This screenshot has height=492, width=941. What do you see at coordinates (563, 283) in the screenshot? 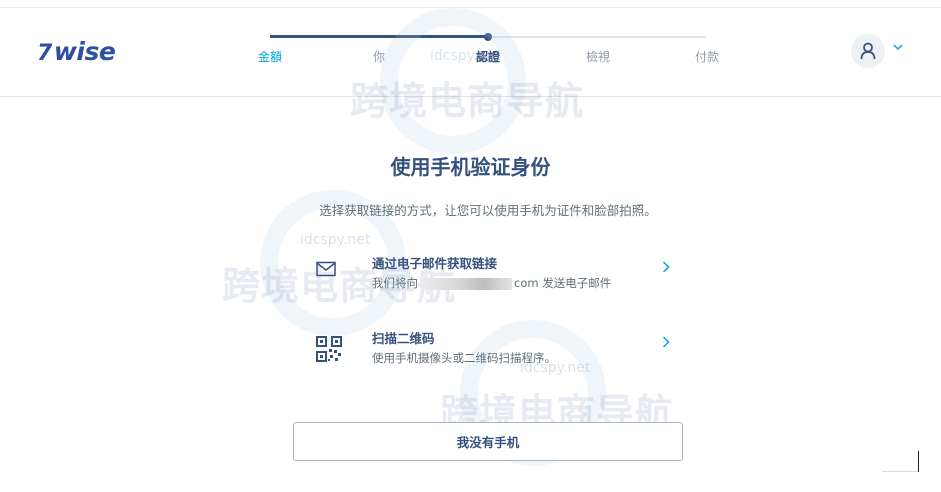
I see `option-email-desc-suffix: com 发送电子邮件` at bounding box center [563, 283].